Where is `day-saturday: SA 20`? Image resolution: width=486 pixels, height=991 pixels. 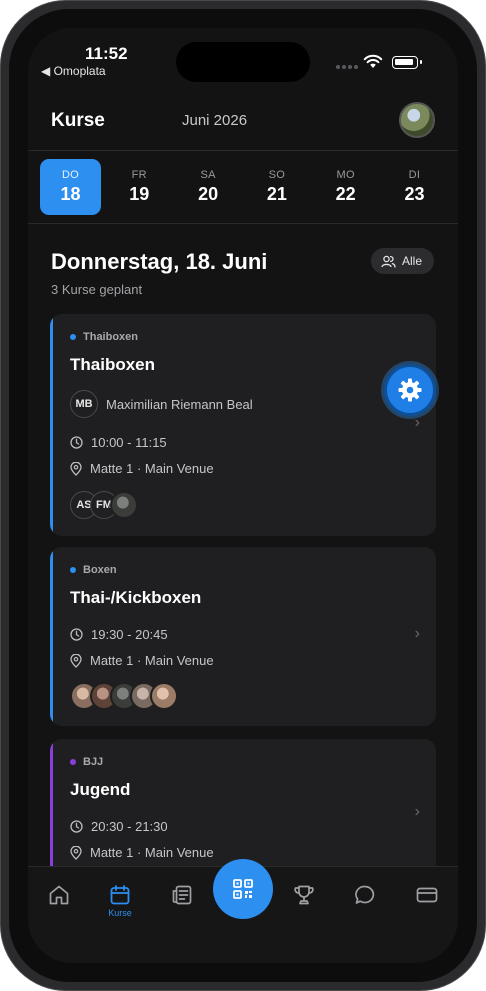
day-saturday: SA 20 is located at coordinates (208, 187).